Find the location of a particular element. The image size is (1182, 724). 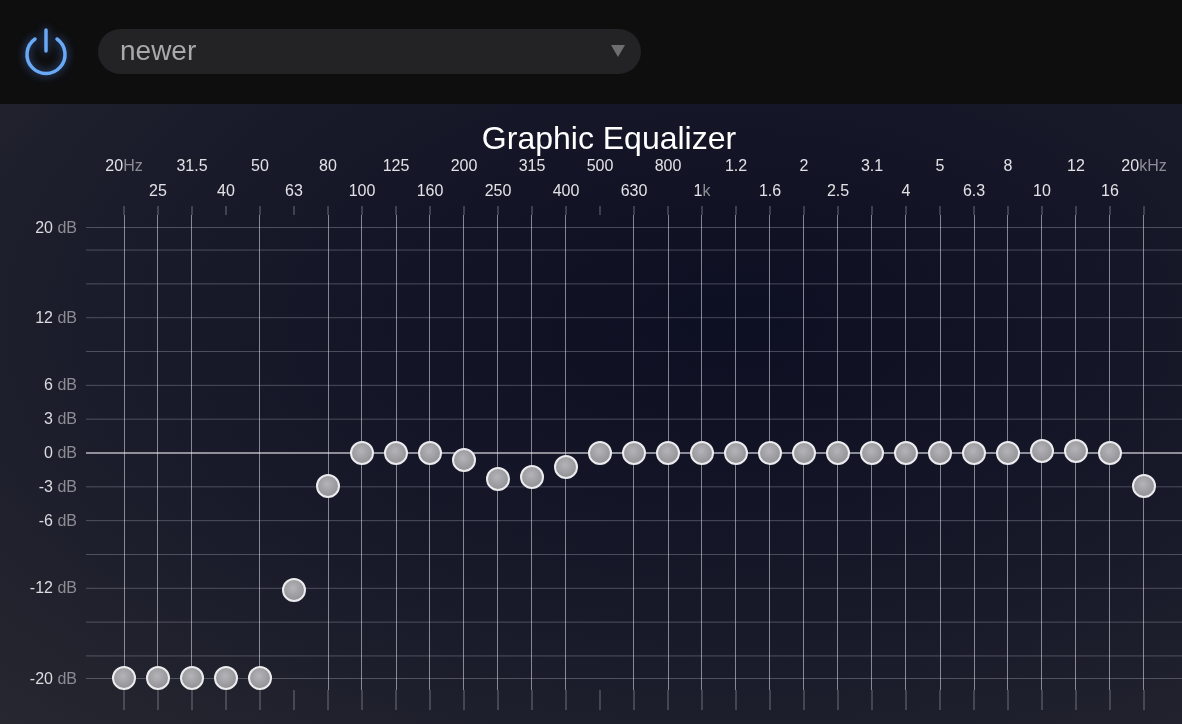

frequency-label: 6.3 is located at coordinates (974, 191).